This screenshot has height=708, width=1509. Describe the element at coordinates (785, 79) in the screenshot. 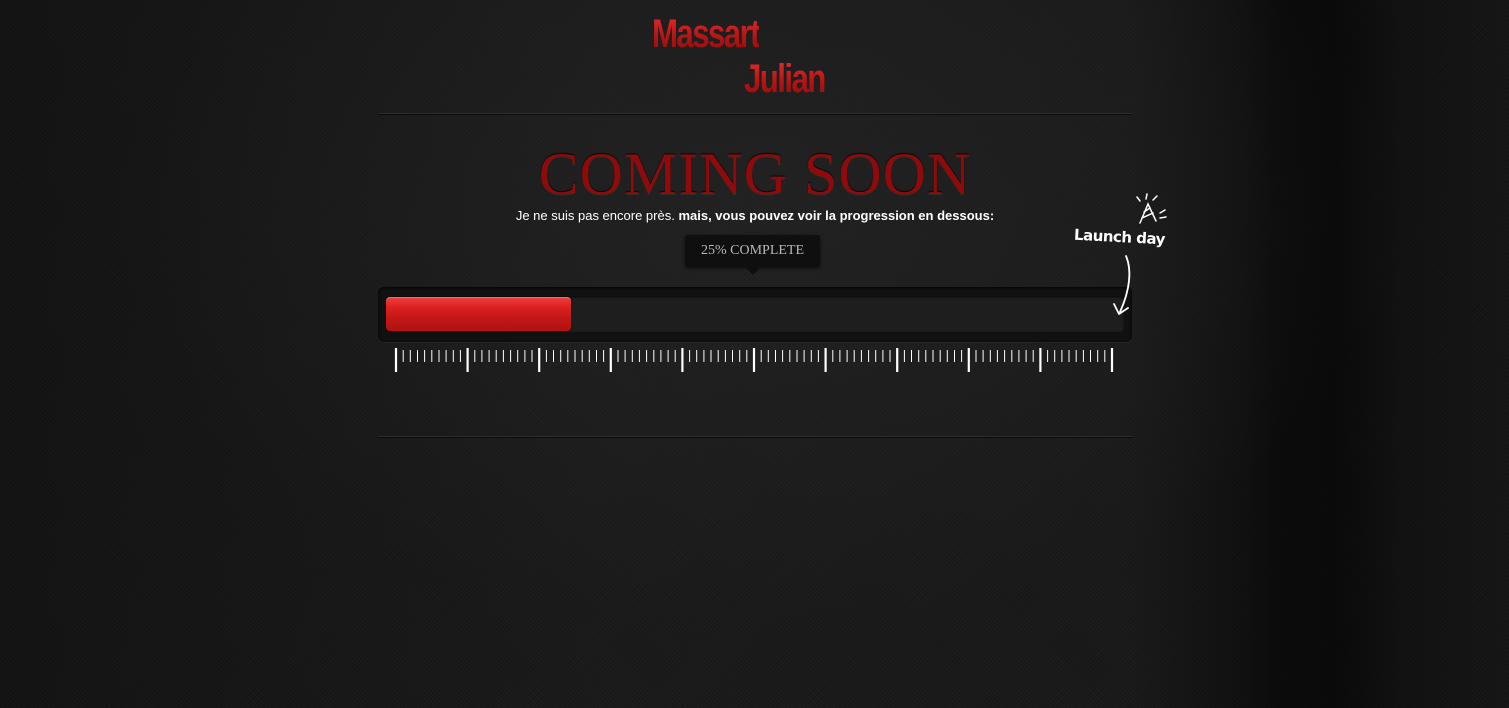

I see `logo-line-2: Julian` at that location.